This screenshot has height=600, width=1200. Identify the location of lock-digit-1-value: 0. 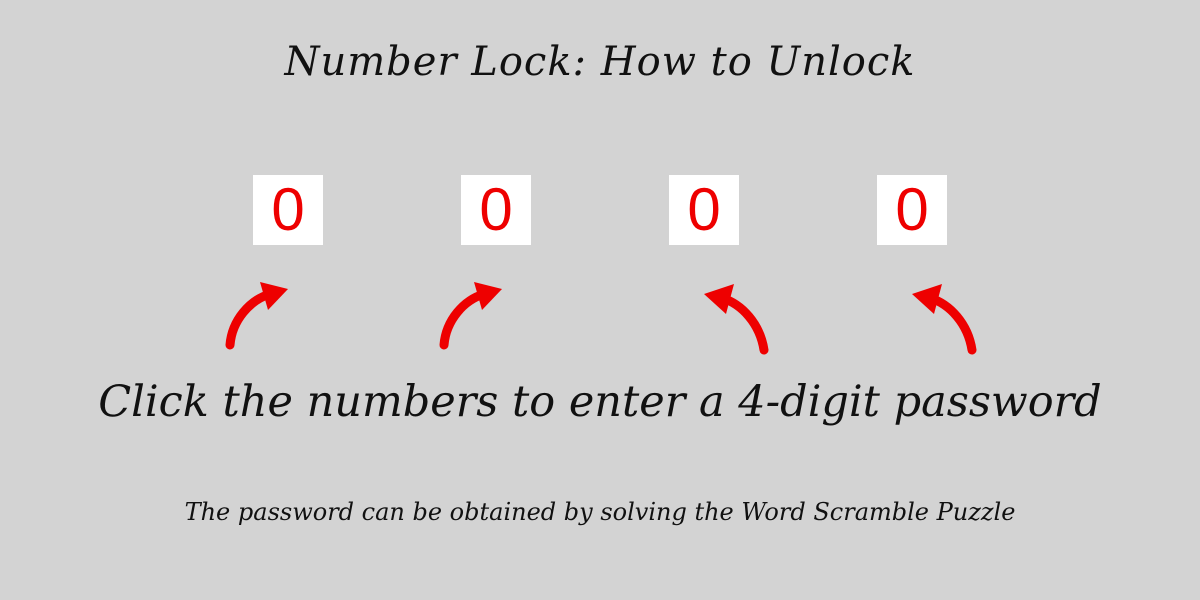
(288, 209).